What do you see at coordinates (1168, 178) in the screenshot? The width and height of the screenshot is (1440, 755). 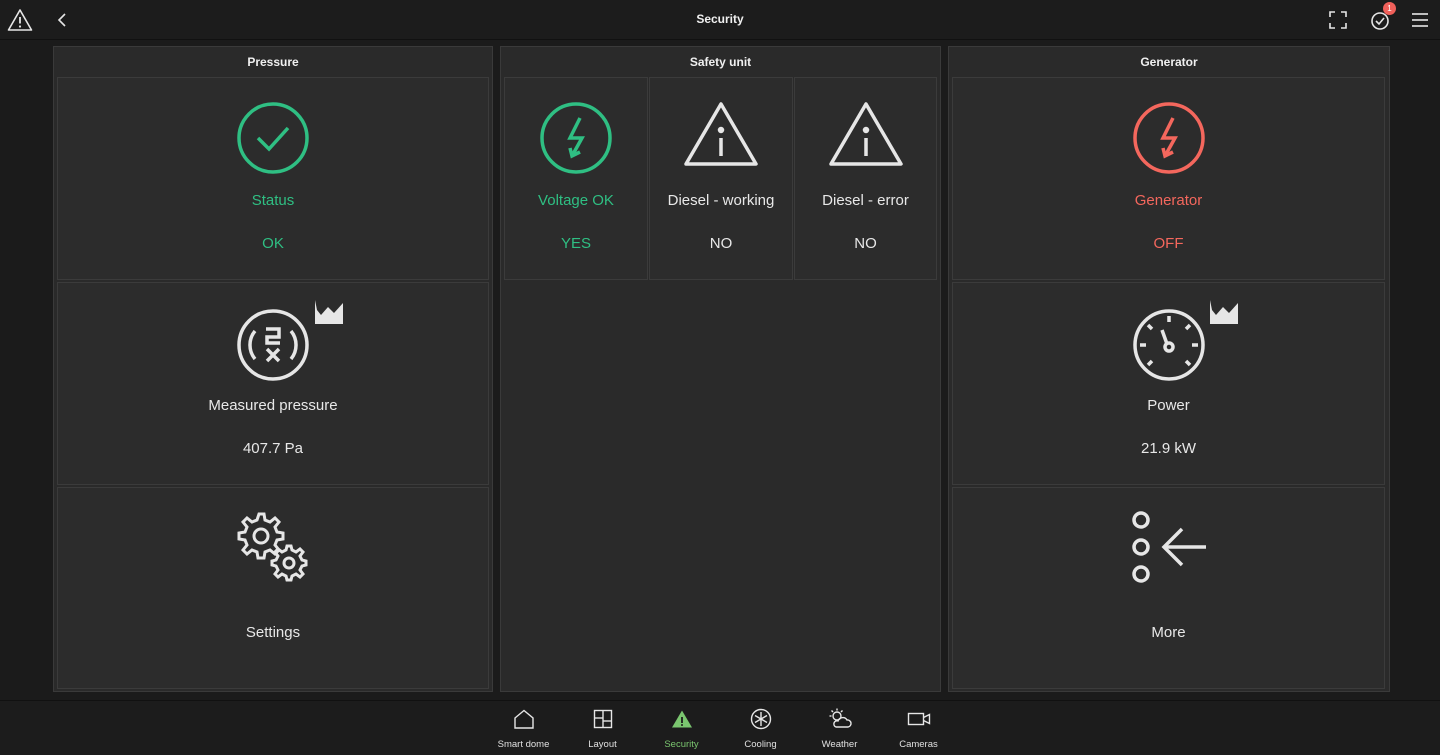 I see `generator-status-tile: Generator OFF` at bounding box center [1168, 178].